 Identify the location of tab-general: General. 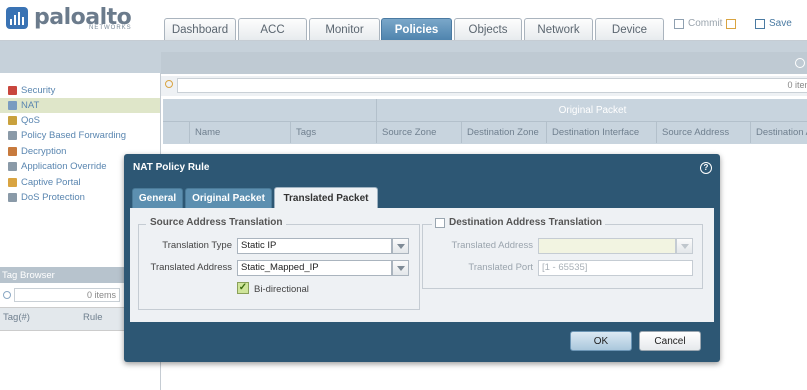
(157, 198).